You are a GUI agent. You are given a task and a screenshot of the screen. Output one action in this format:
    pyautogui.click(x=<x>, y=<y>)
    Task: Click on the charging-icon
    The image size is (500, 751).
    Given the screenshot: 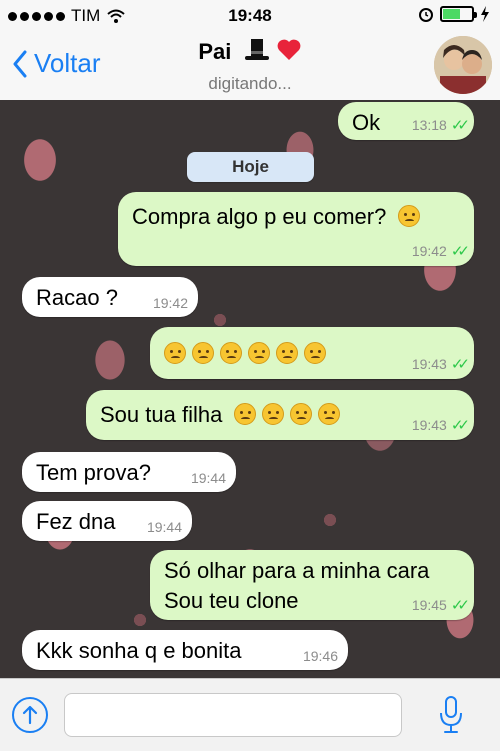 What is the action you would take?
    pyautogui.click(x=485, y=14)
    